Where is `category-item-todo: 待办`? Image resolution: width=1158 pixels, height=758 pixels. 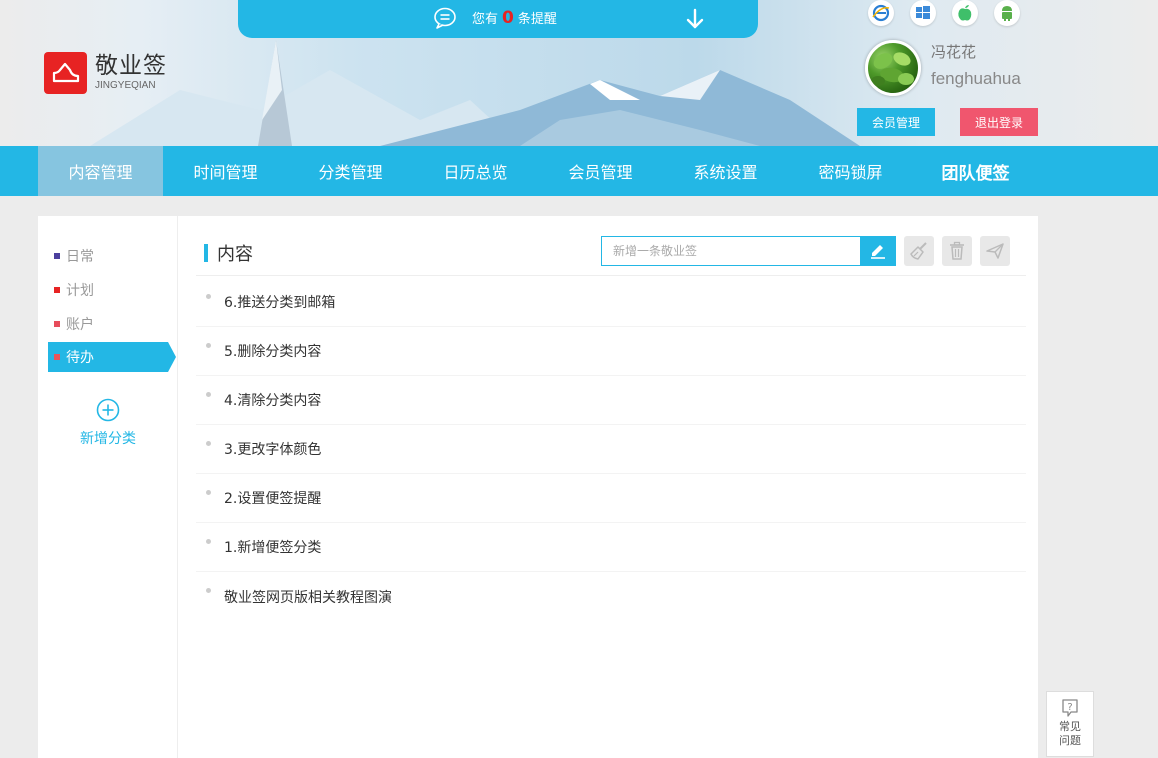 category-item-todo: 待办 is located at coordinates (112, 357).